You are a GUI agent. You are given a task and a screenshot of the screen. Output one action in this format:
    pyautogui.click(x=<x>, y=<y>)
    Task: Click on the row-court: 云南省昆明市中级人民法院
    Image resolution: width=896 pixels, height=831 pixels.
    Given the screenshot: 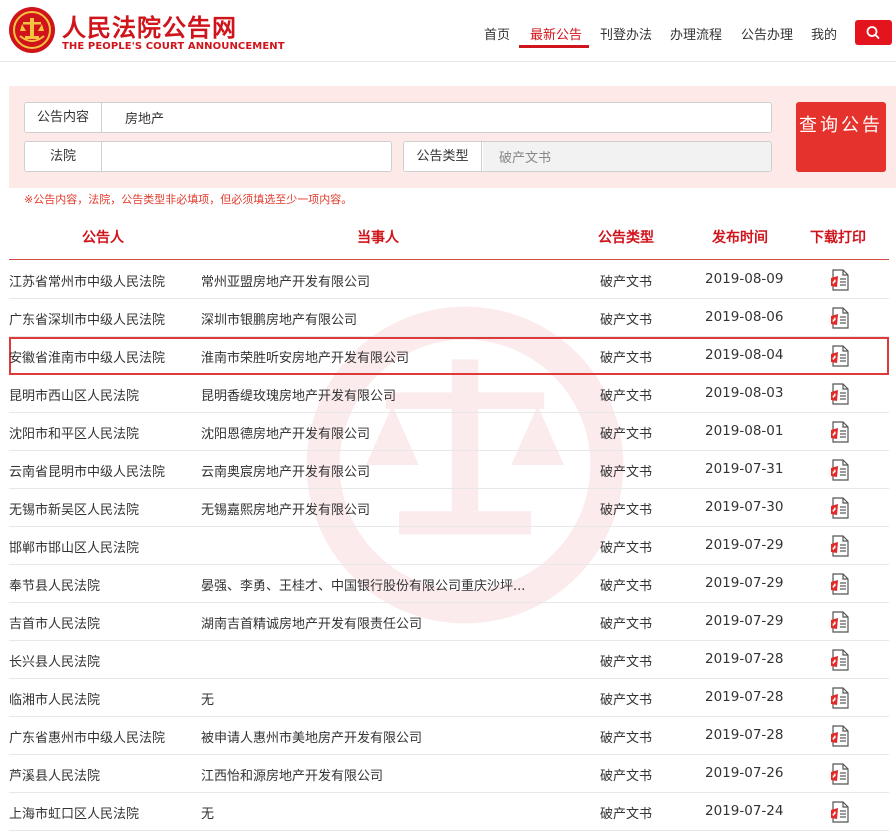 What is the action you would take?
    pyautogui.click(x=100, y=470)
    